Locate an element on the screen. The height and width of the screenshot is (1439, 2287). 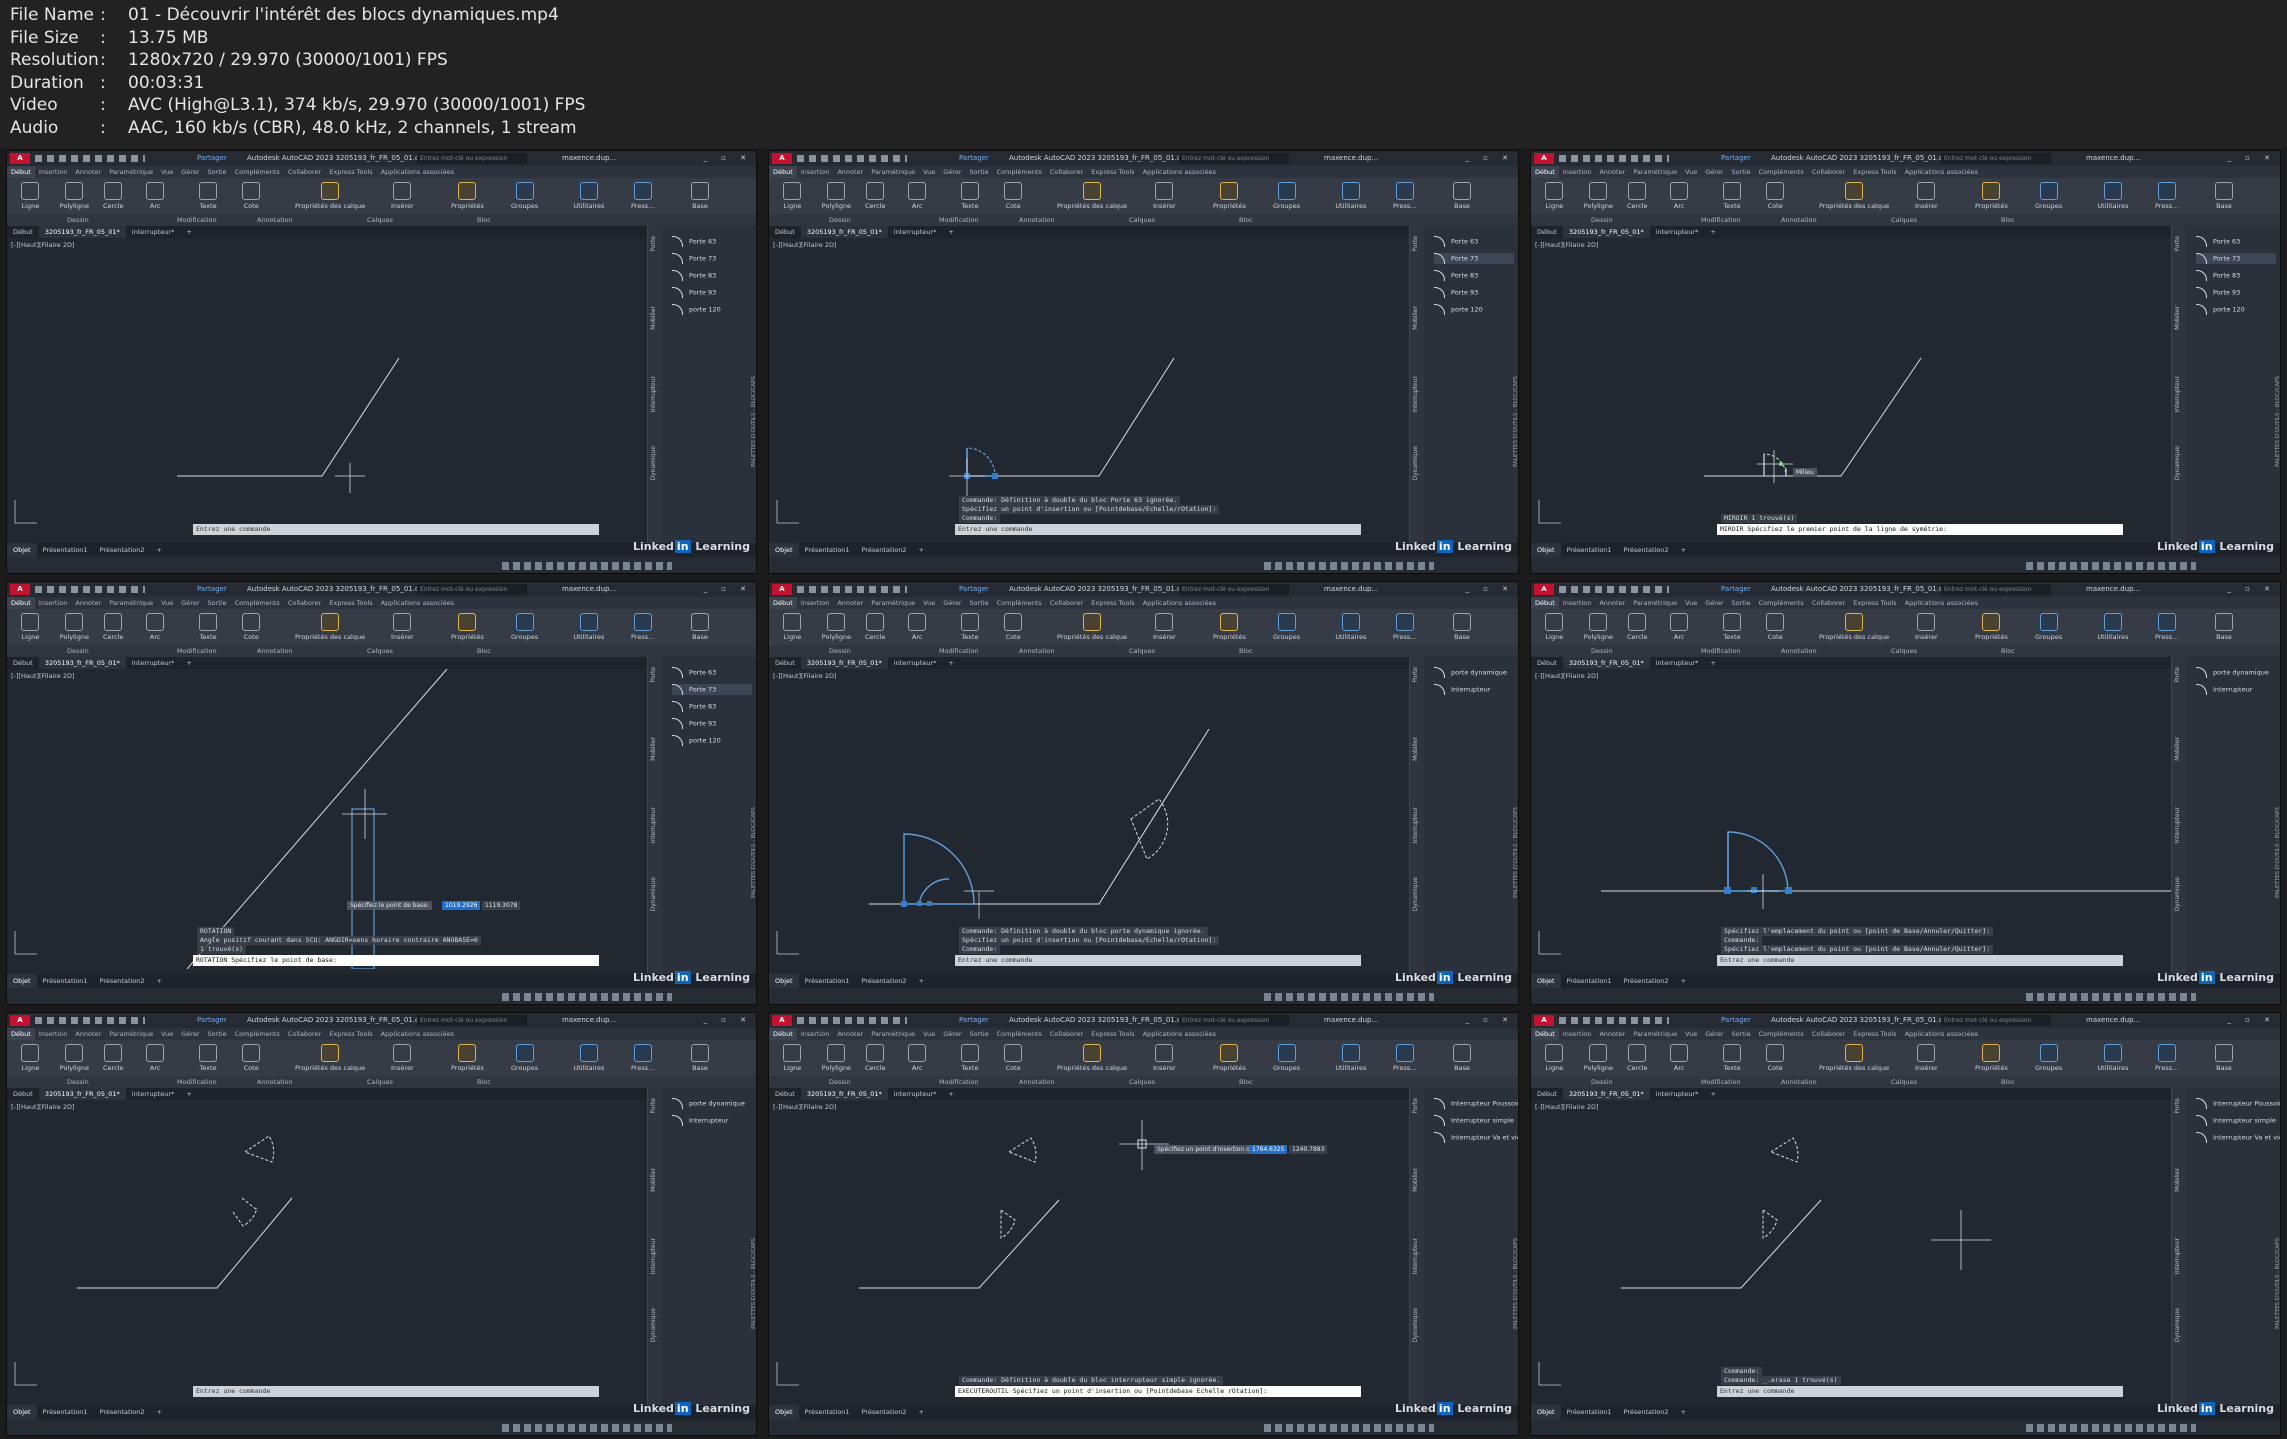
ribbon-tab: Paramétrique is located at coordinates (1655, 172).